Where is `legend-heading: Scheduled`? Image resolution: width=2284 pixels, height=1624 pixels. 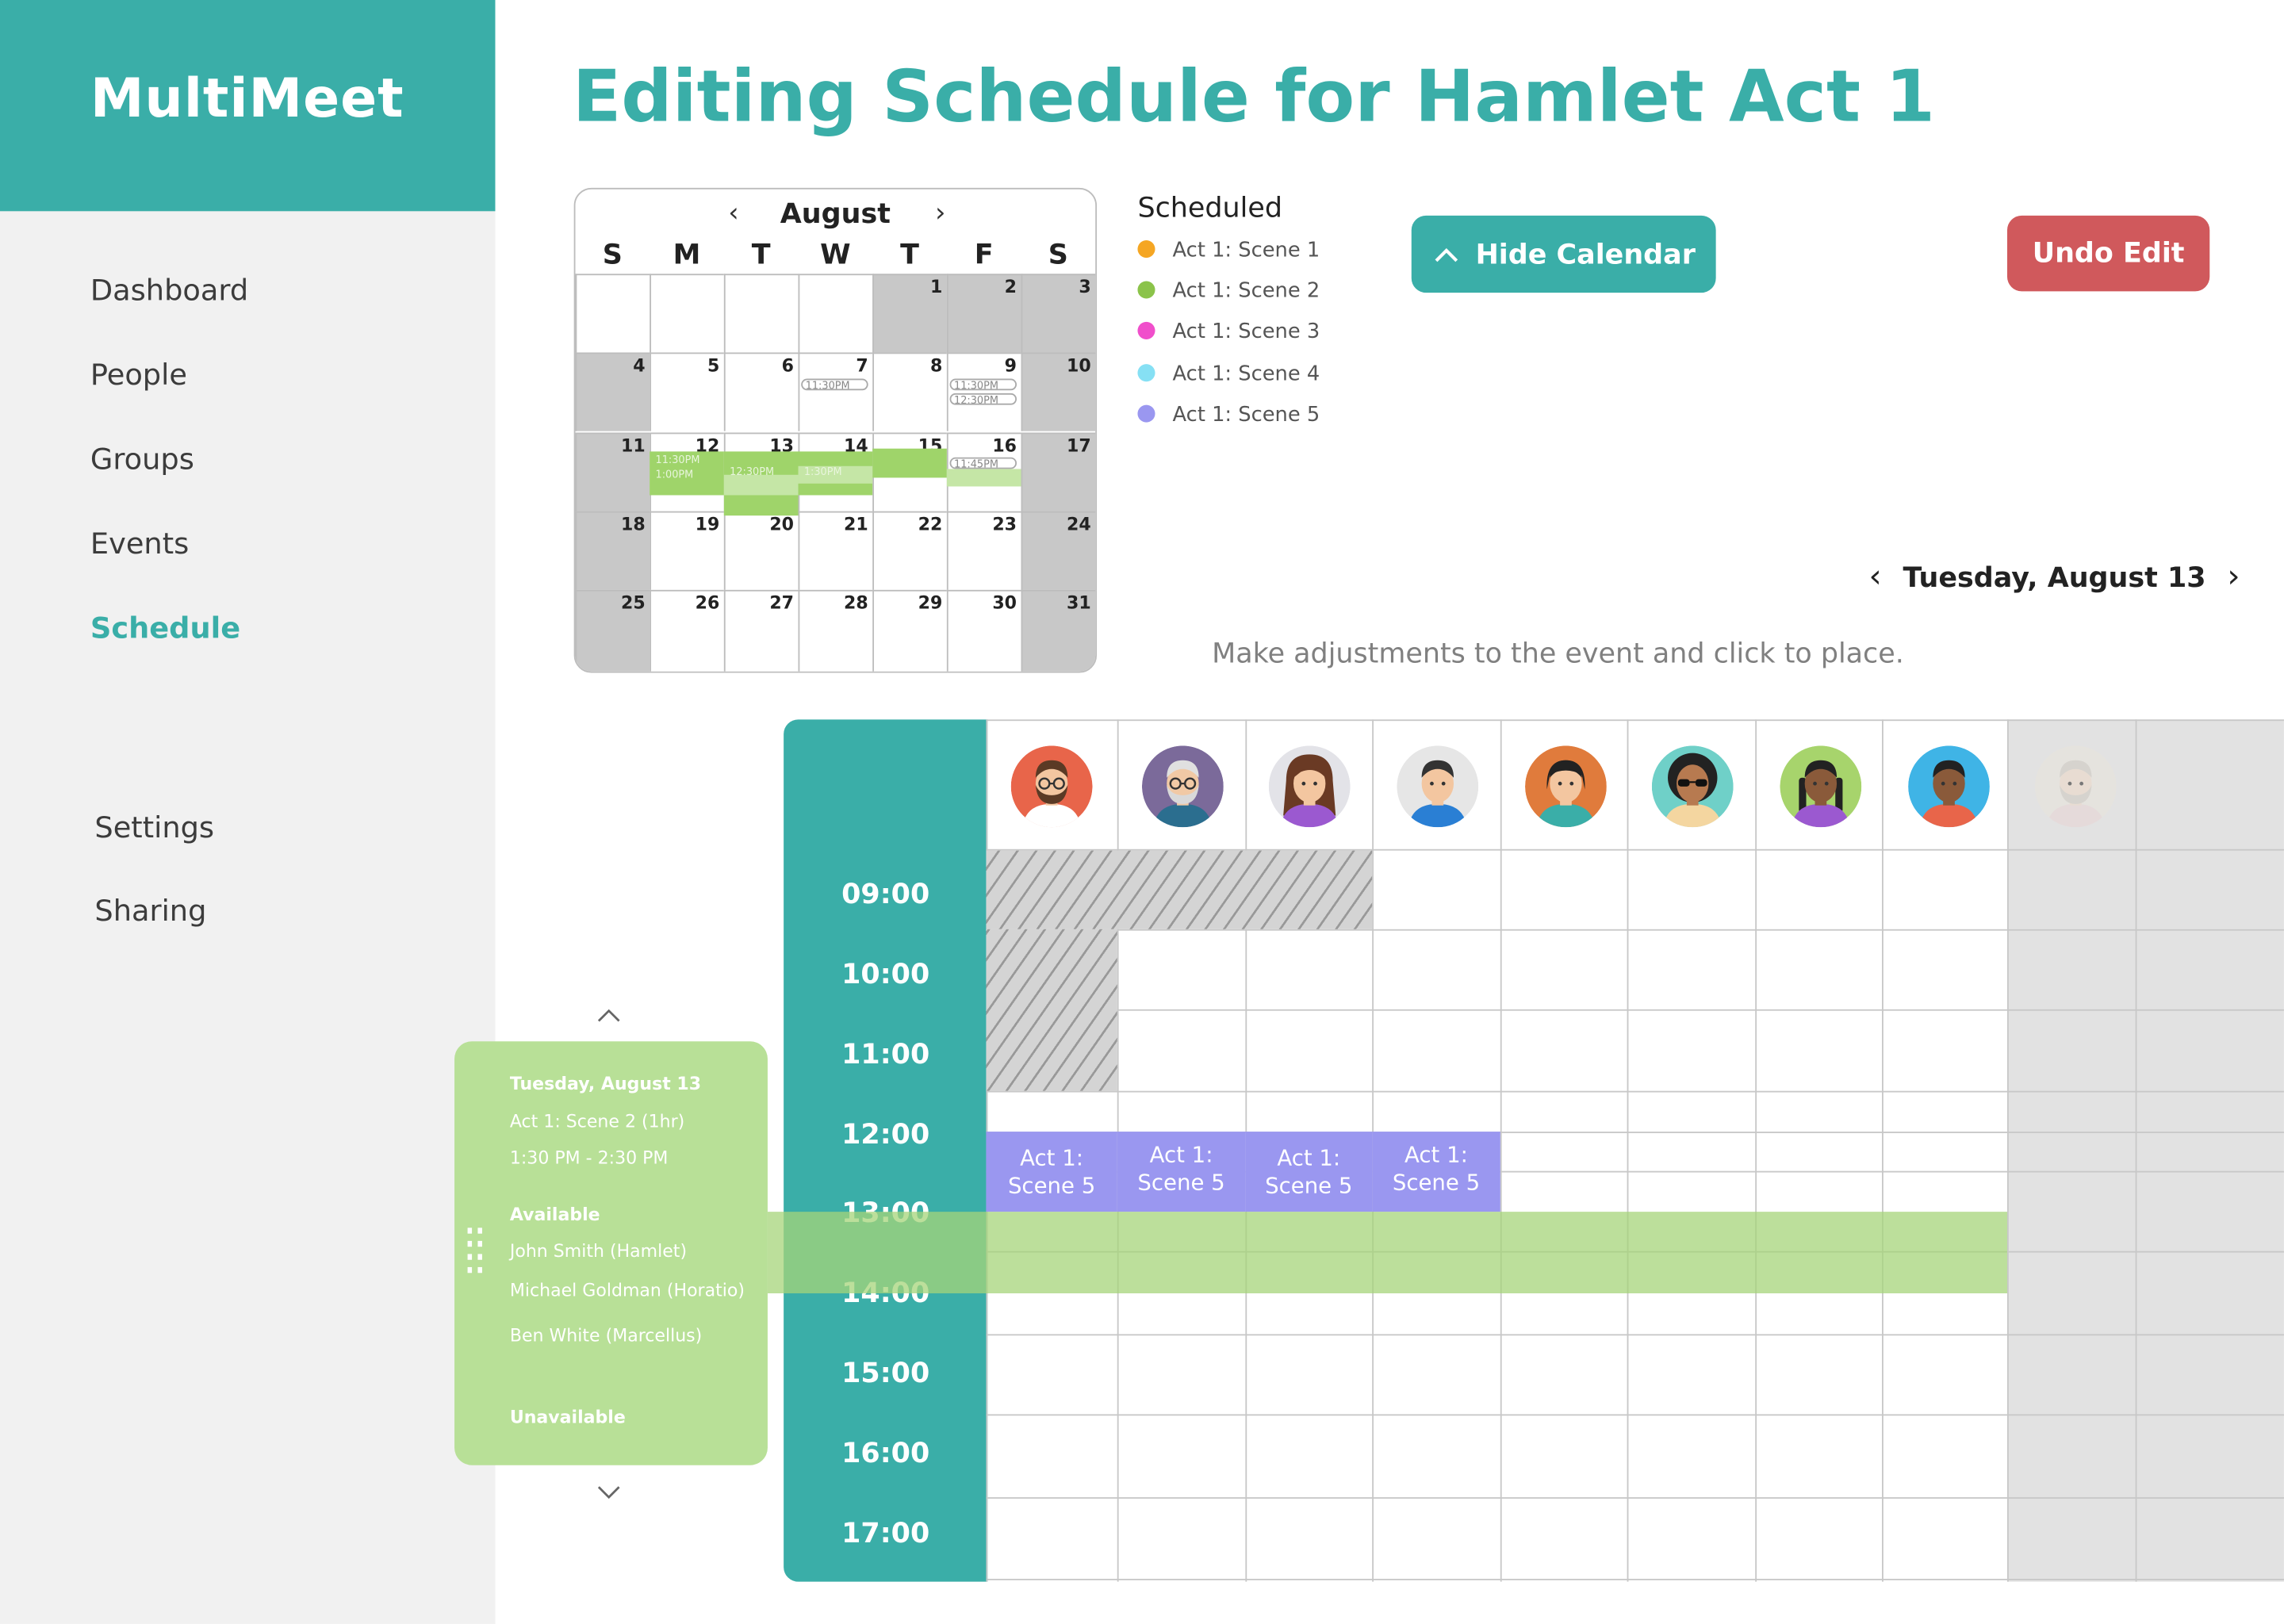 legend-heading: Scheduled is located at coordinates (1209, 208).